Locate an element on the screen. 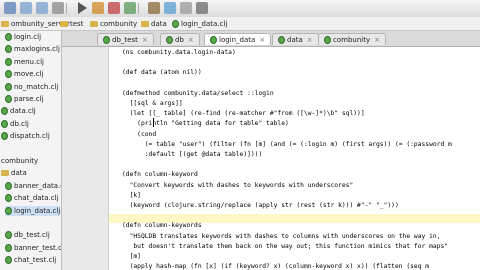 The width and height of the screenshot is (480, 270). undo-icon is located at coordinates (26, 8).